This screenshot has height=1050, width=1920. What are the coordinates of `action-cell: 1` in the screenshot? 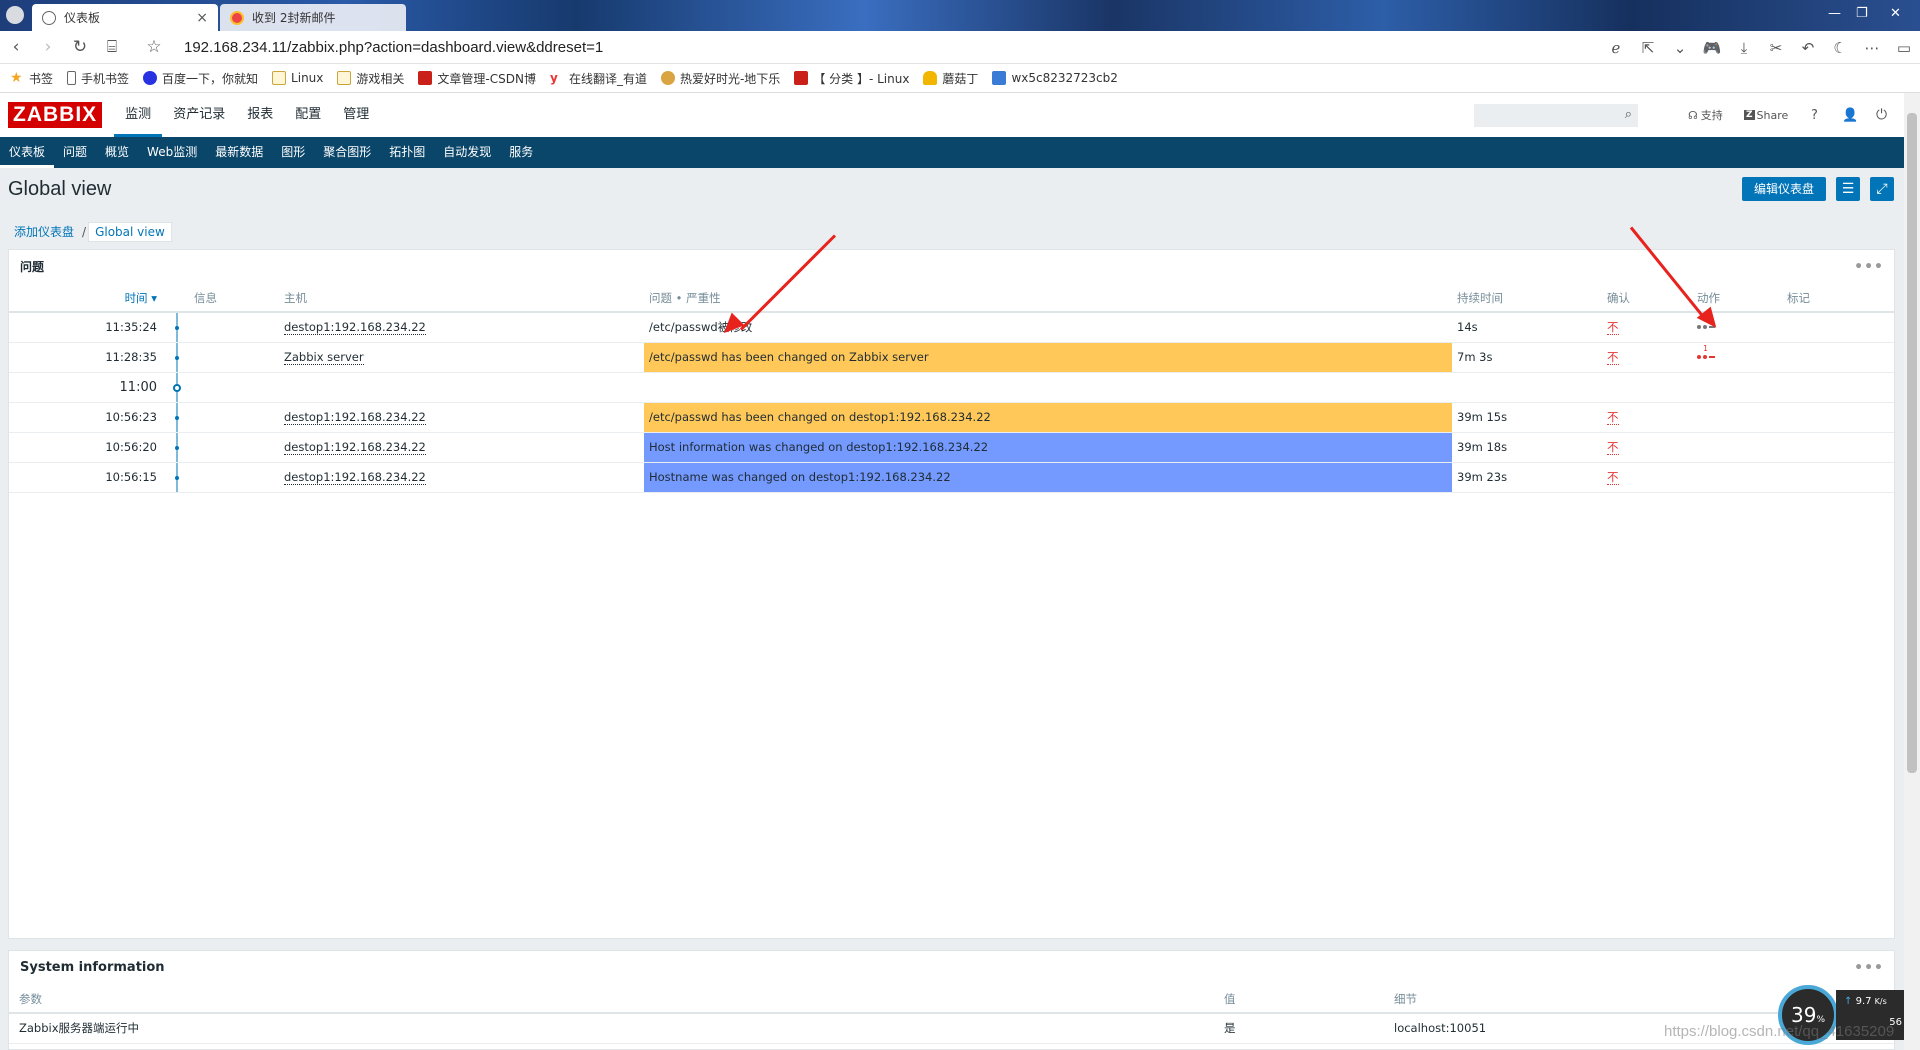 It's located at (1737, 357).